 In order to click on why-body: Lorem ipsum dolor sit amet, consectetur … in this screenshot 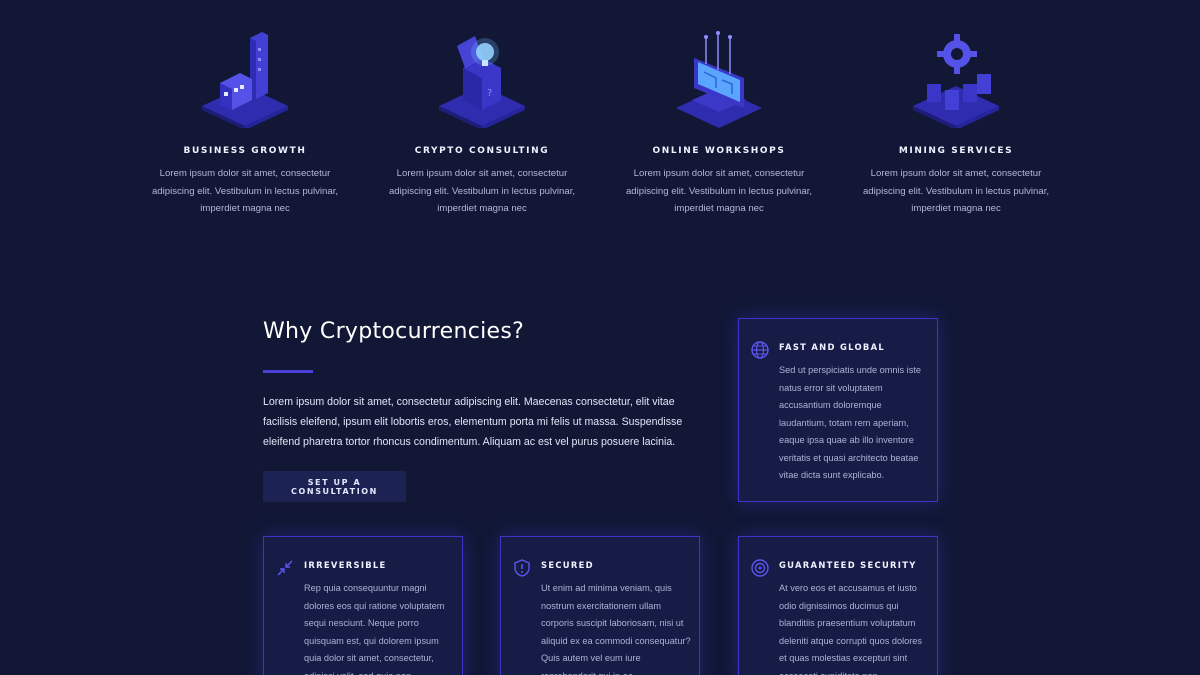, I will do `click(473, 422)`.